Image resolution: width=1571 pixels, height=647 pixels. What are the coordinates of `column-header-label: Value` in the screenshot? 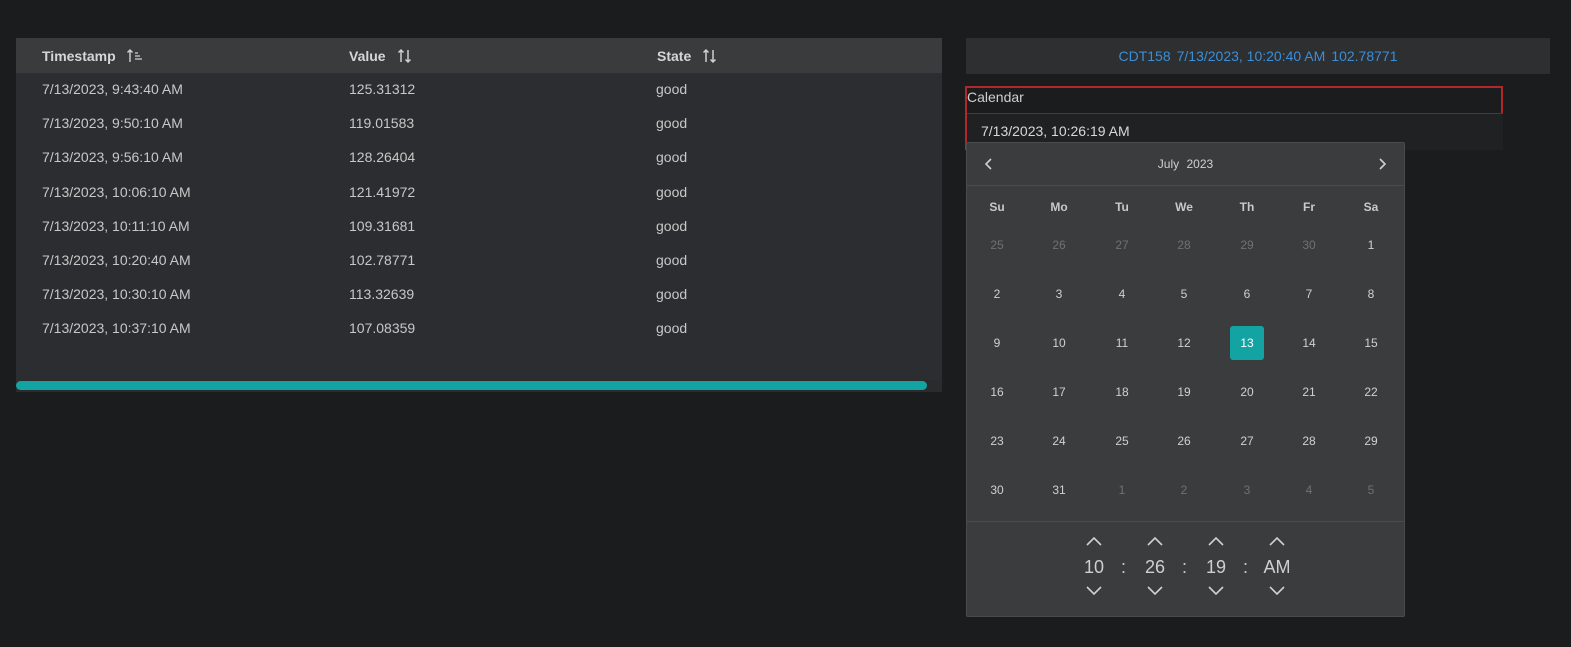 It's located at (367, 55).